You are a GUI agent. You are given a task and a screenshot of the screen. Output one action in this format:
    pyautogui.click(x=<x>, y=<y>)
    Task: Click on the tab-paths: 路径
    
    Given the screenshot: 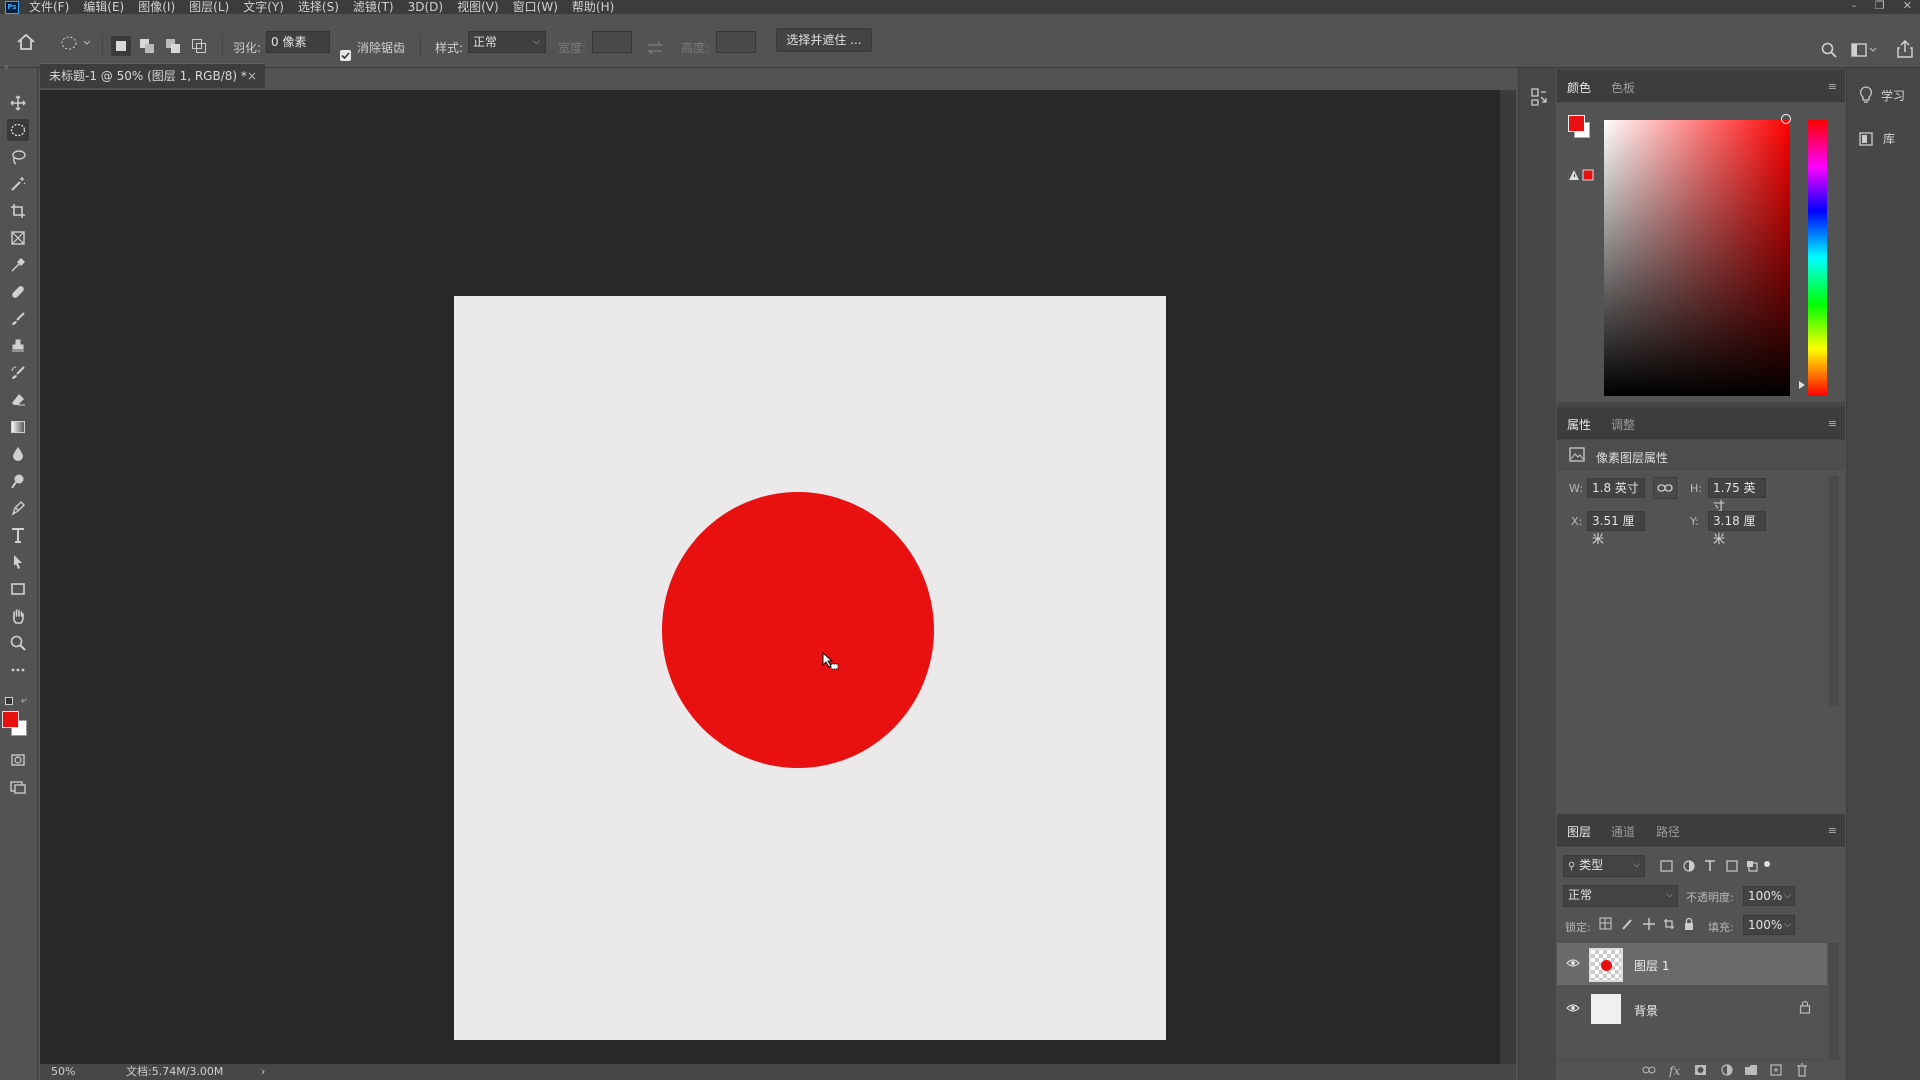 What is the action you would take?
    pyautogui.click(x=1668, y=831)
    